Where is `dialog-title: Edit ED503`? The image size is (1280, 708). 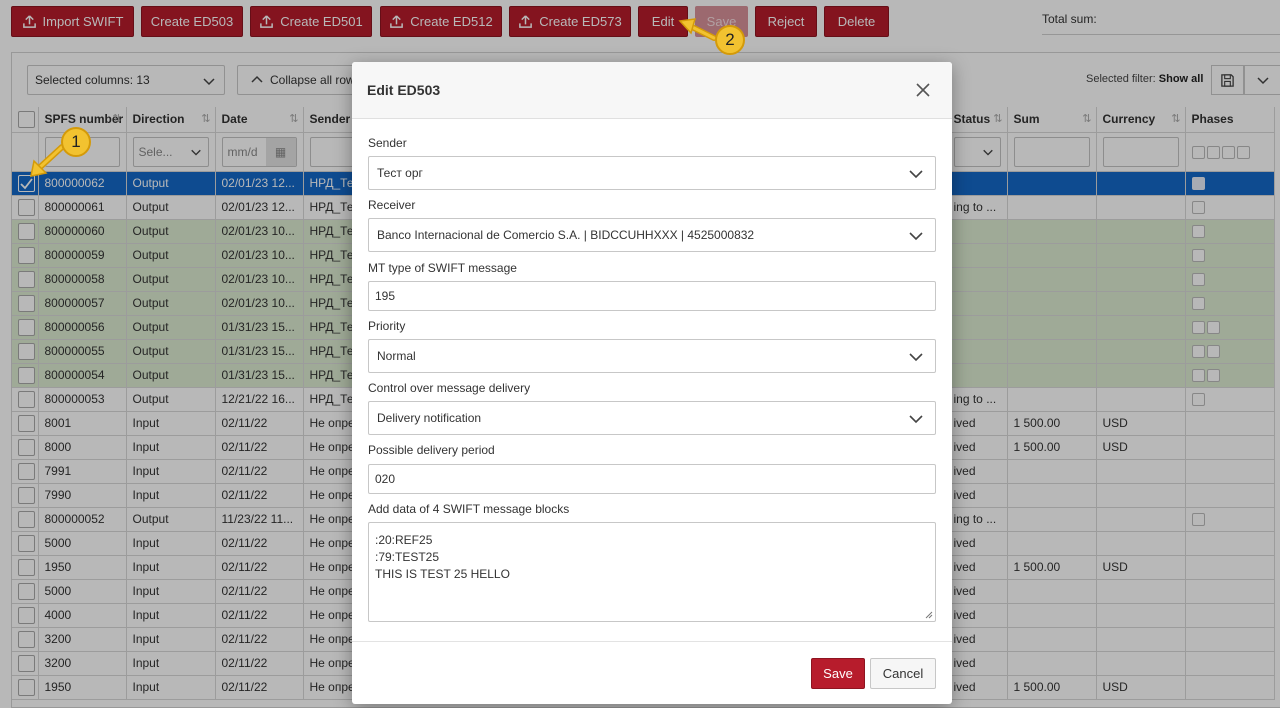 dialog-title: Edit ED503 is located at coordinates (404, 90).